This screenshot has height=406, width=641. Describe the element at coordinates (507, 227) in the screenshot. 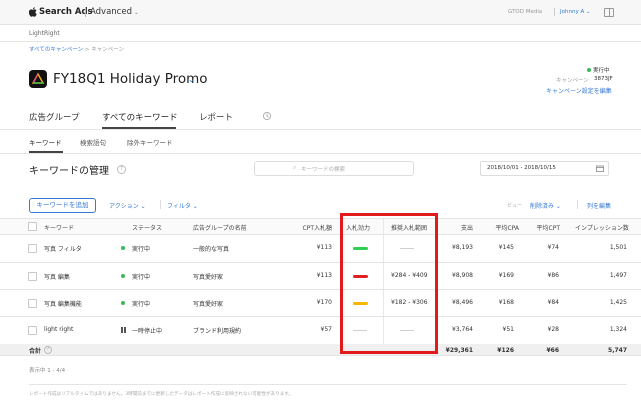

I see `header-avg-cpa: 平均CPA` at that location.